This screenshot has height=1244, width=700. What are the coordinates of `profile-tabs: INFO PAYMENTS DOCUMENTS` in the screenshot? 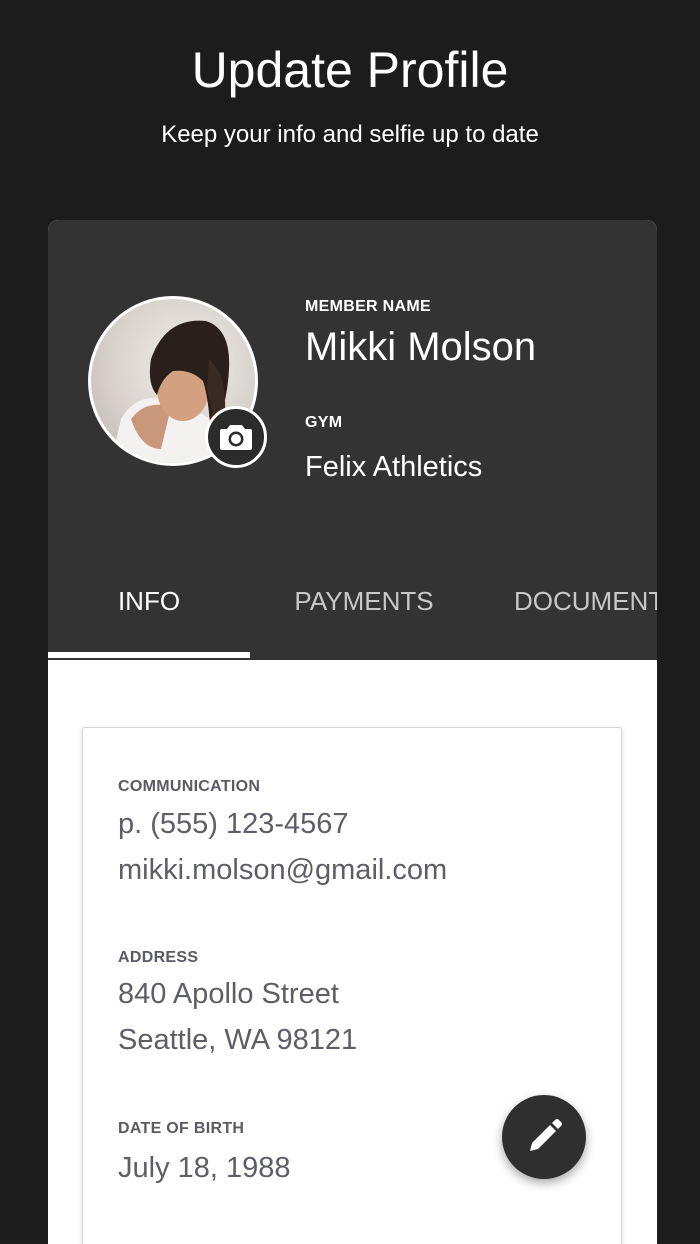 It's located at (352, 613).